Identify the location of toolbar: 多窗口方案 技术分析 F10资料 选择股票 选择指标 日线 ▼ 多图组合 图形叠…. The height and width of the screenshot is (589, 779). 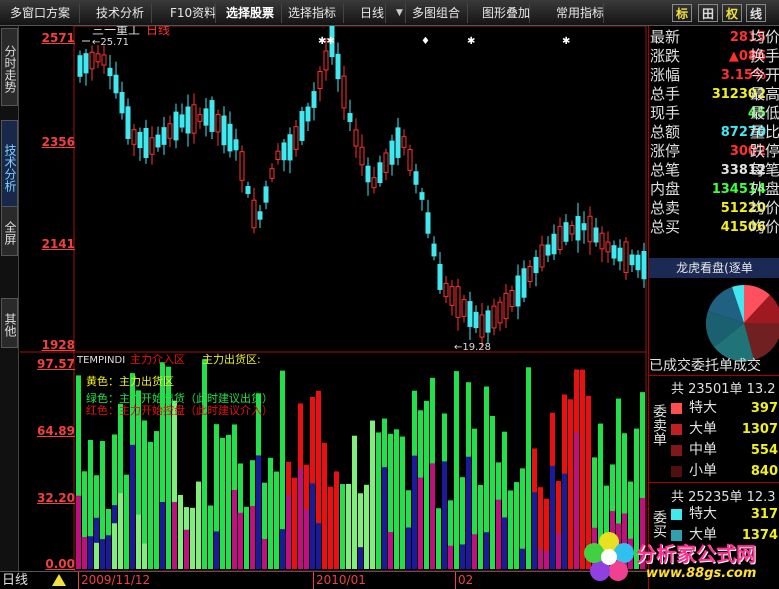
(389, 13).